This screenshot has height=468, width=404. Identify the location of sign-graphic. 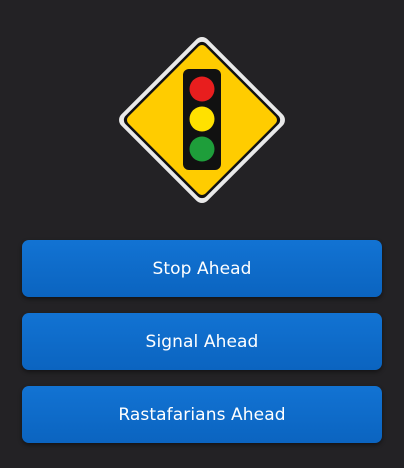
(202, 120).